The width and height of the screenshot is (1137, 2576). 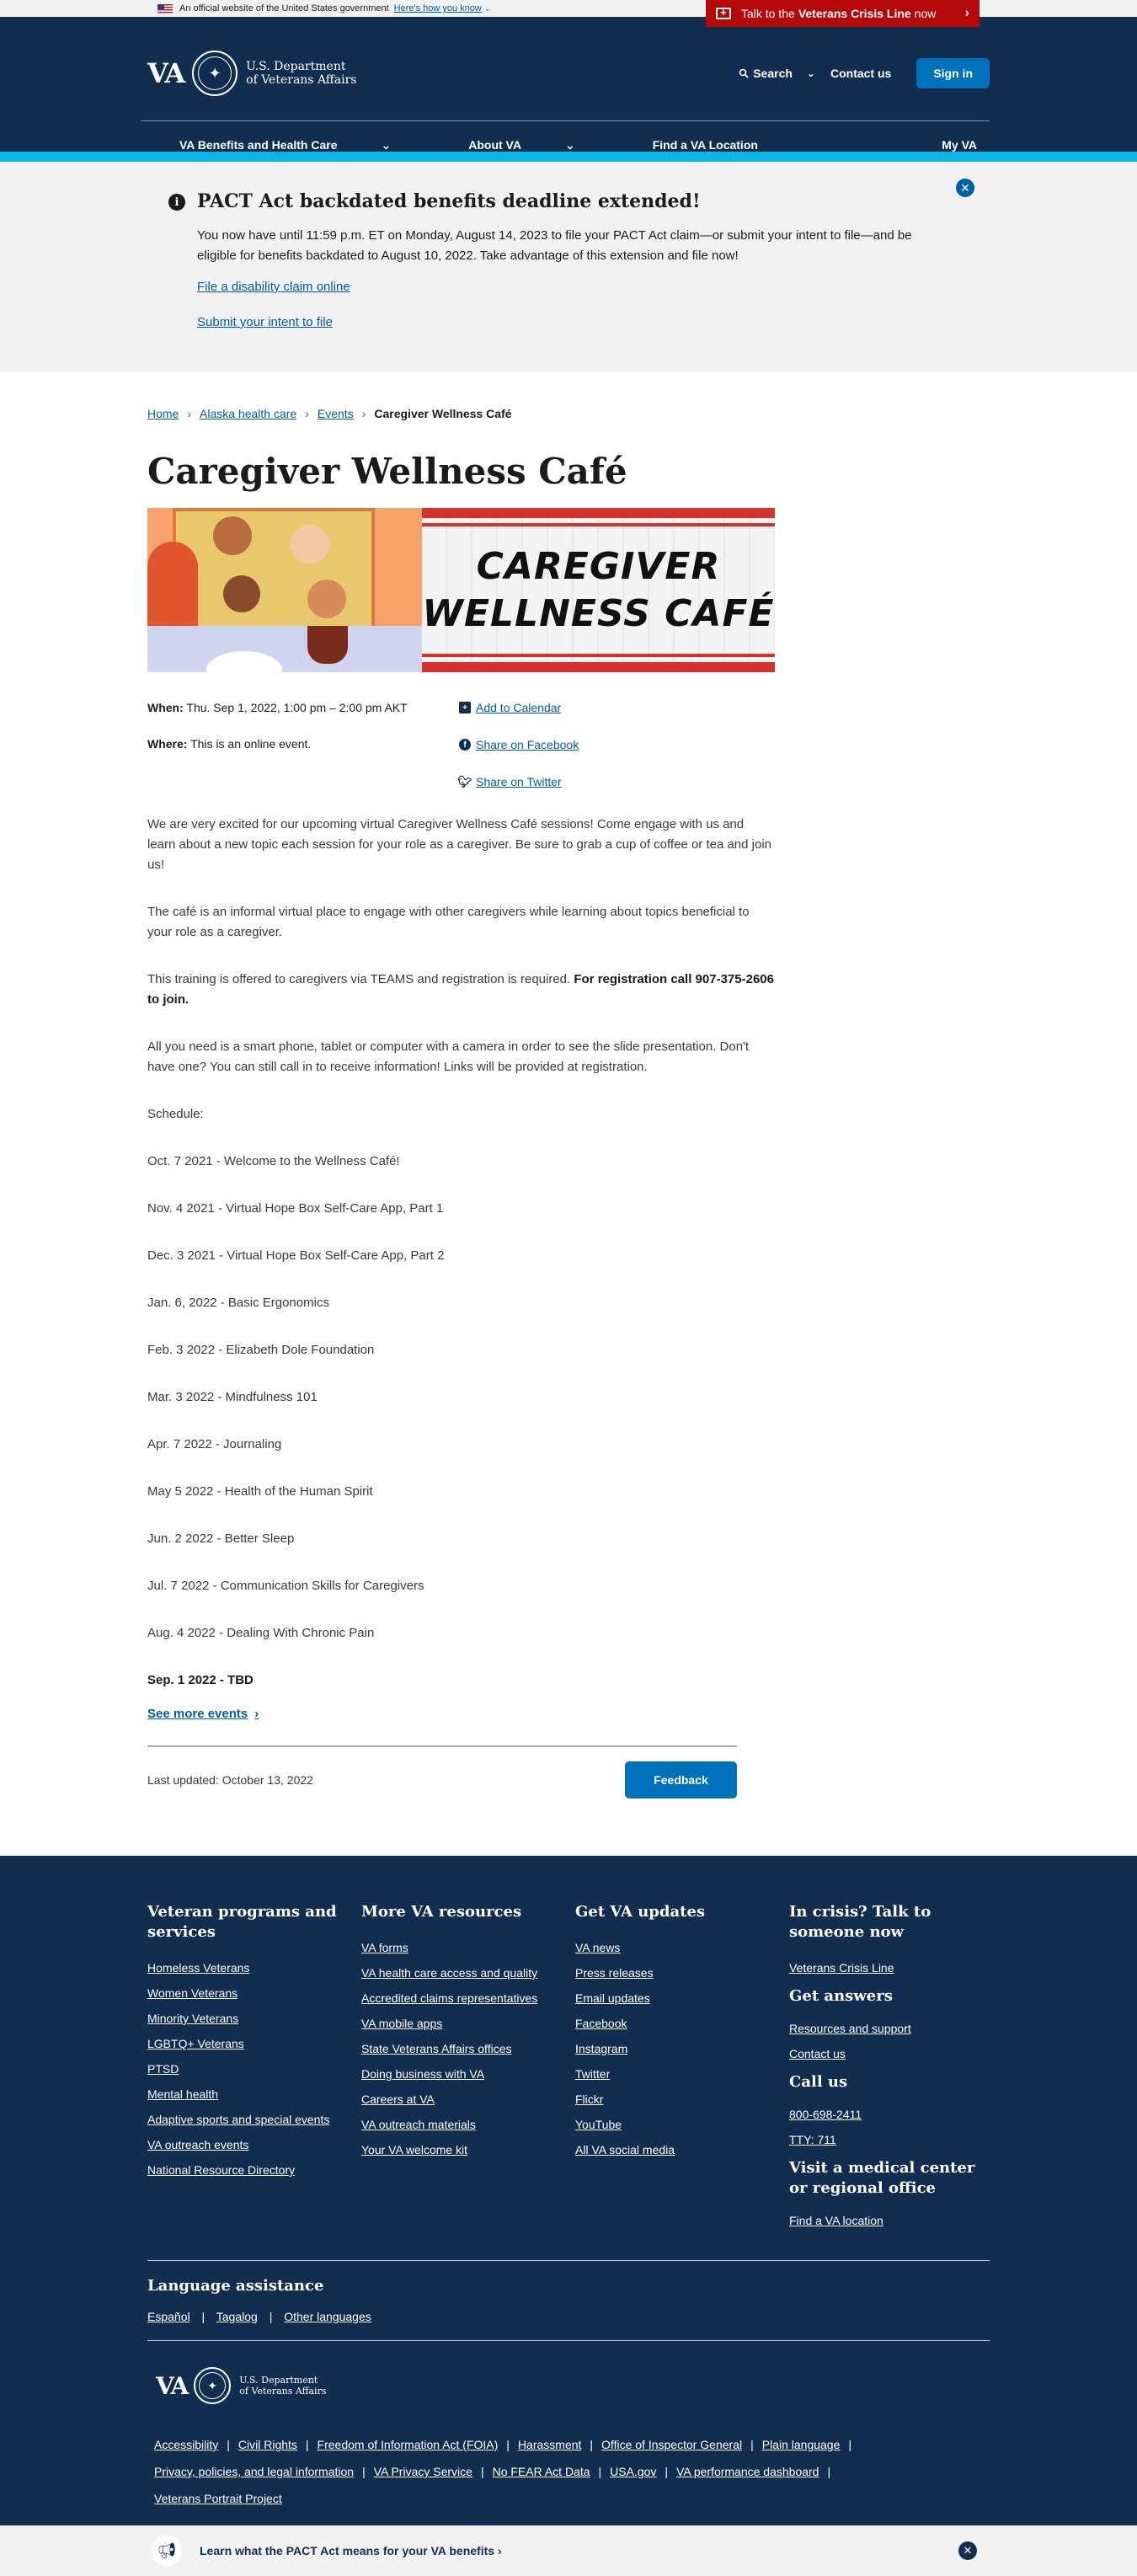 I want to click on footer-link: Women Veterans, so click(x=254, y=1993).